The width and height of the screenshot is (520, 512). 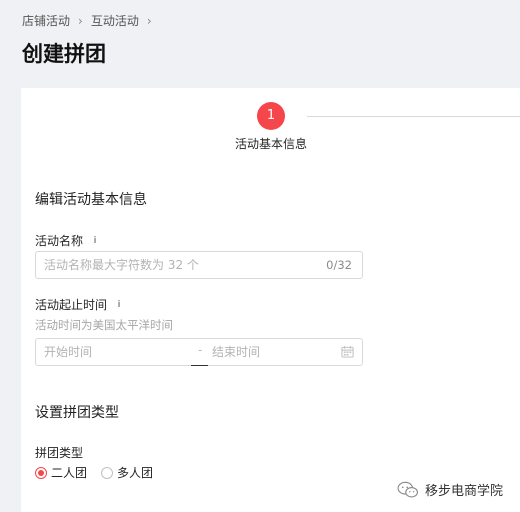 I want to click on activity-name-input-box: 0/32, so click(x=199, y=265).